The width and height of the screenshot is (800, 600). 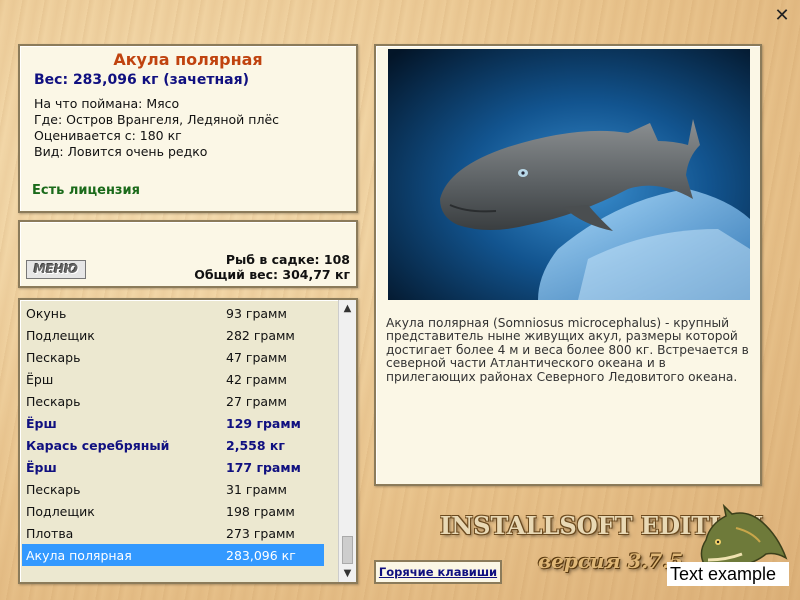 What do you see at coordinates (256, 489) in the screenshot?
I see `fish-weight-value: 31 грамм` at bounding box center [256, 489].